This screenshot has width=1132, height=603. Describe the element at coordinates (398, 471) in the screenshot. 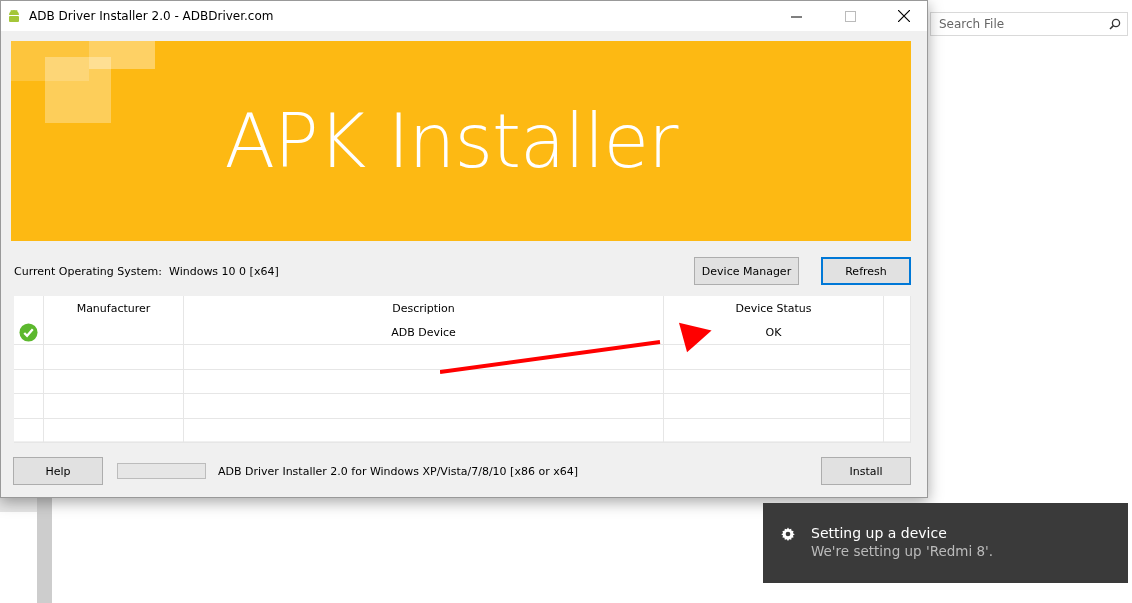

I see `version-info: ADB Driver Installer 2.0 for Windows XP/Vista/7/8/10 [x86 or x64]` at that location.